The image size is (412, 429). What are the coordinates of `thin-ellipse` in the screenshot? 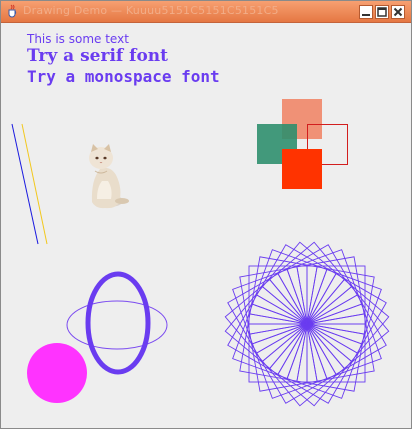 It's located at (117, 325).